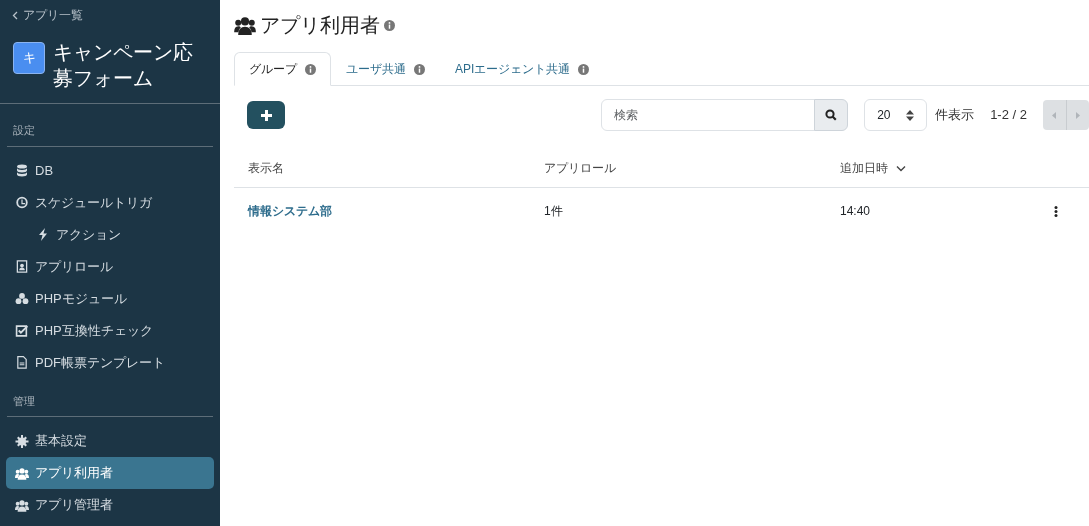  I want to click on more-icon, so click(1055, 212).